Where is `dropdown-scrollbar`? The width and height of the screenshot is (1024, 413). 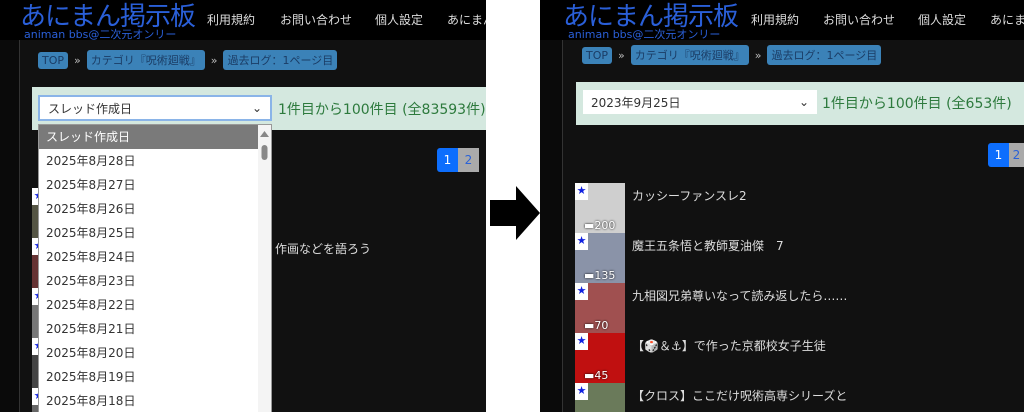 dropdown-scrollbar is located at coordinates (264, 268).